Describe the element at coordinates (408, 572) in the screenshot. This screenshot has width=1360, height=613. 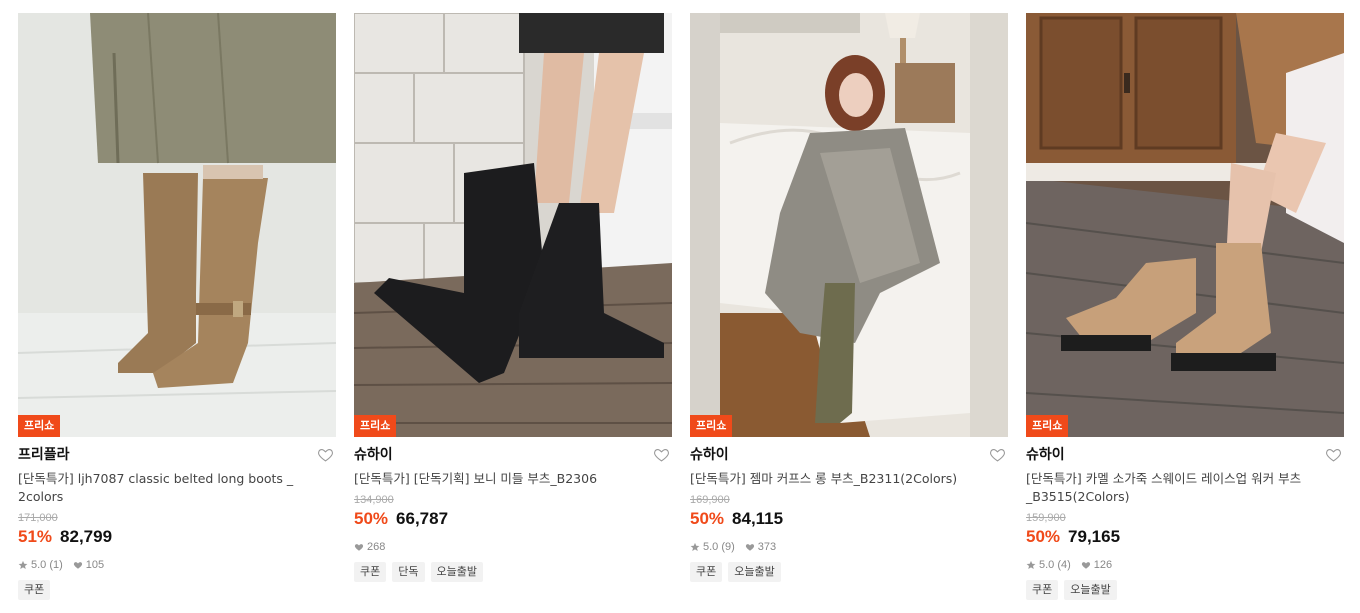
I see `tag-exclusive: 단독` at that location.